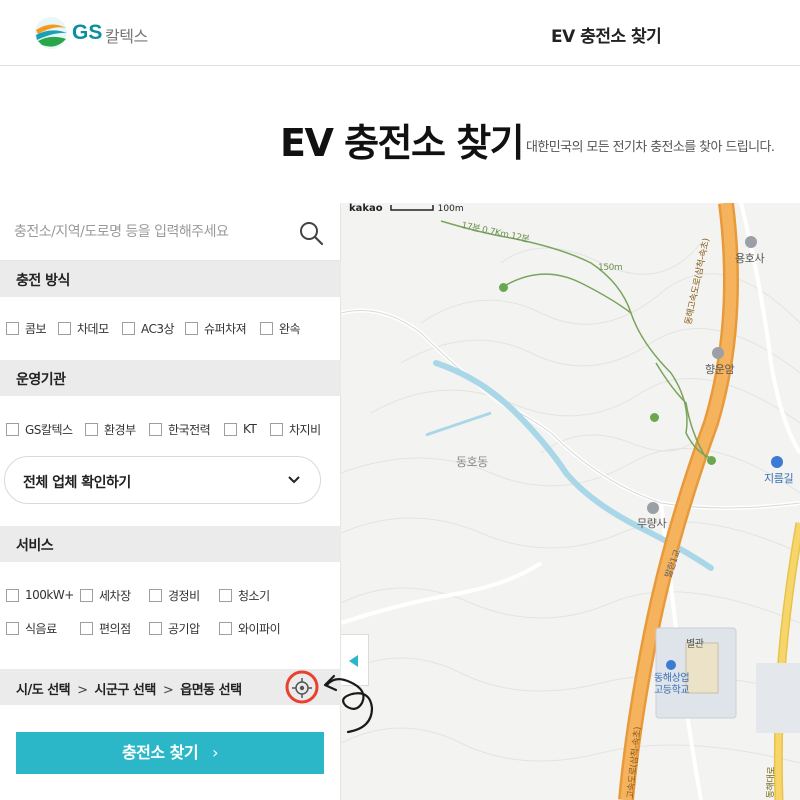  What do you see at coordinates (225, 328) in the screenshot?
I see `checkbox-label: 슈퍼차져` at bounding box center [225, 328].